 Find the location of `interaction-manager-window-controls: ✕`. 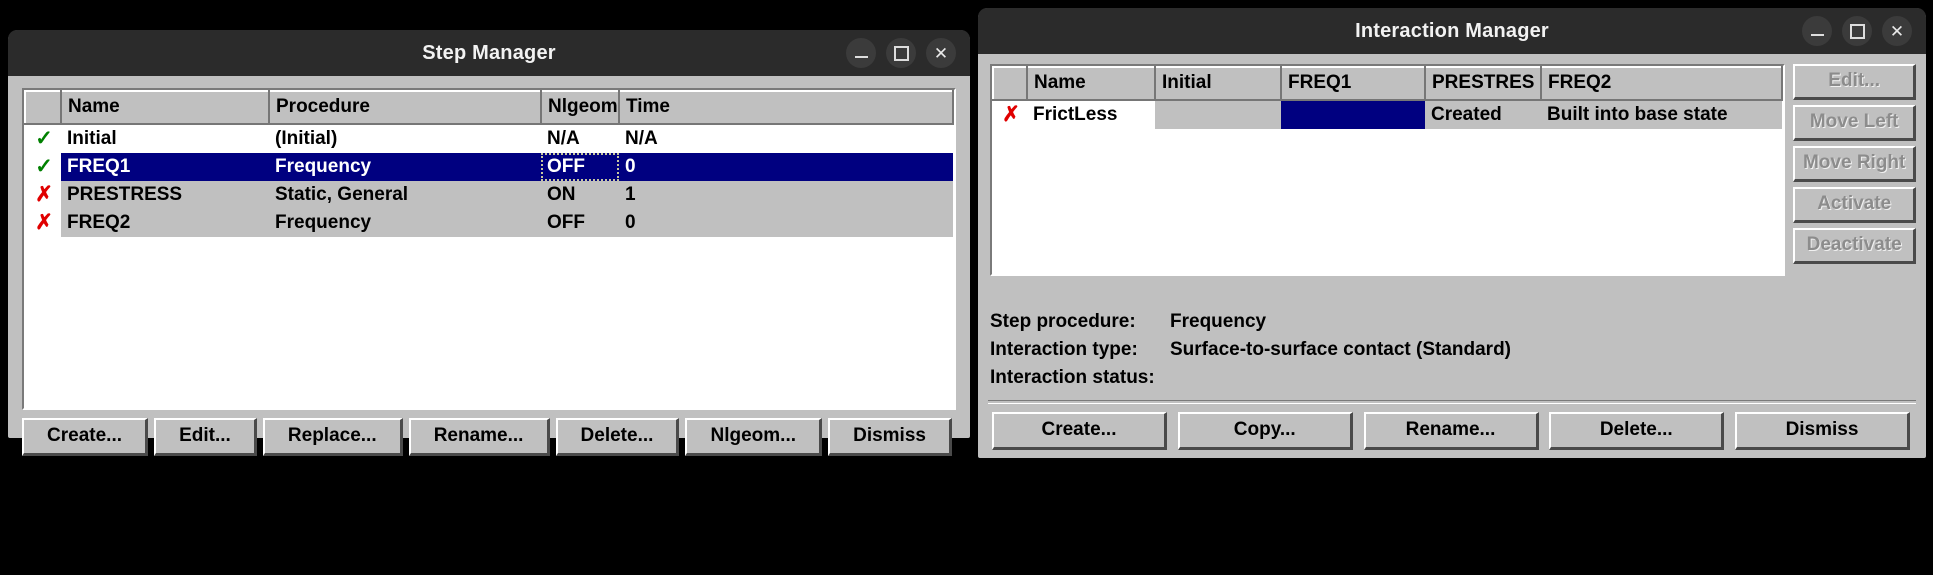

interaction-manager-window-controls: ✕ is located at coordinates (1857, 31).